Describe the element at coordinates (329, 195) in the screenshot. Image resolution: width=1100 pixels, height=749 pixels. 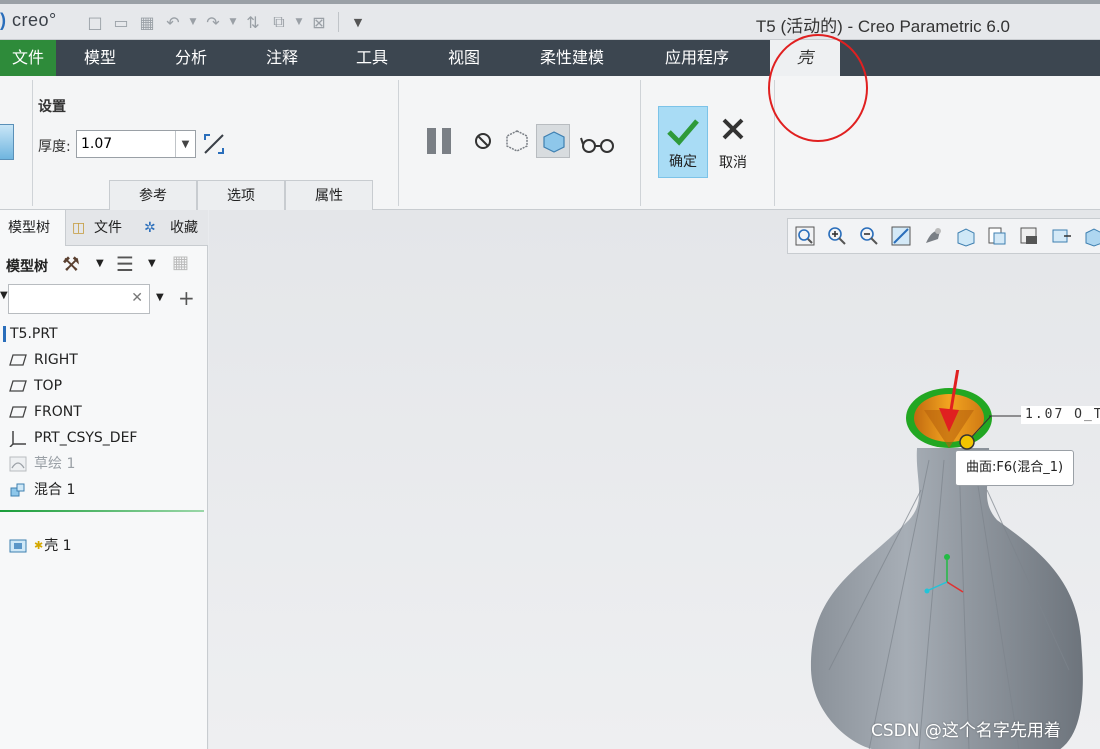
I see `tab-properties: 属性` at that location.